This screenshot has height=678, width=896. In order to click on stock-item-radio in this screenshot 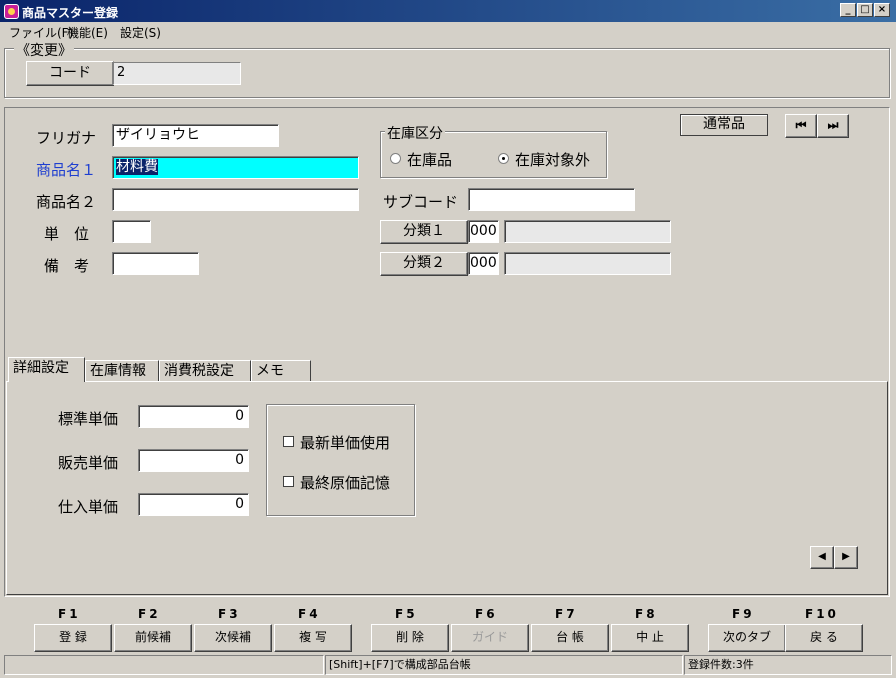, I will do `click(395, 158)`.